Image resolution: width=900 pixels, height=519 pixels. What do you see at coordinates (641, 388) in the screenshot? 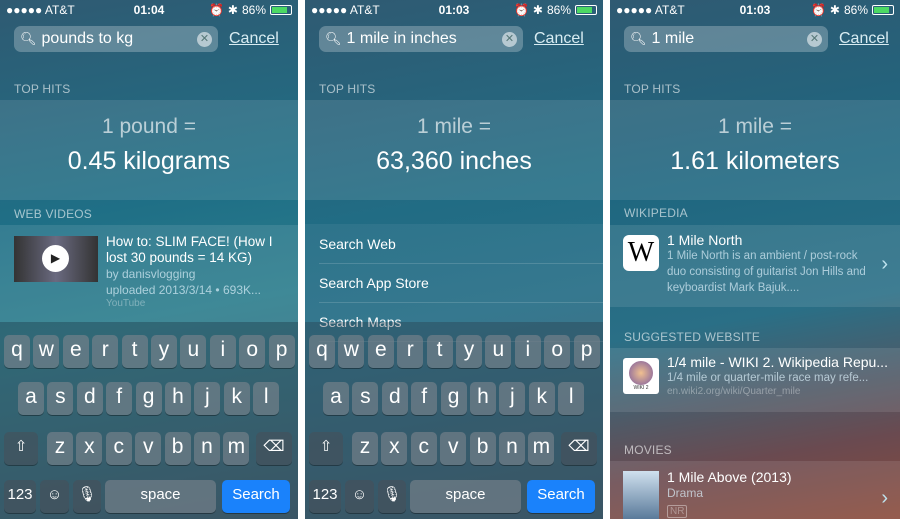
I see `wiki2-logo-text: WIKI 2` at bounding box center [641, 388].